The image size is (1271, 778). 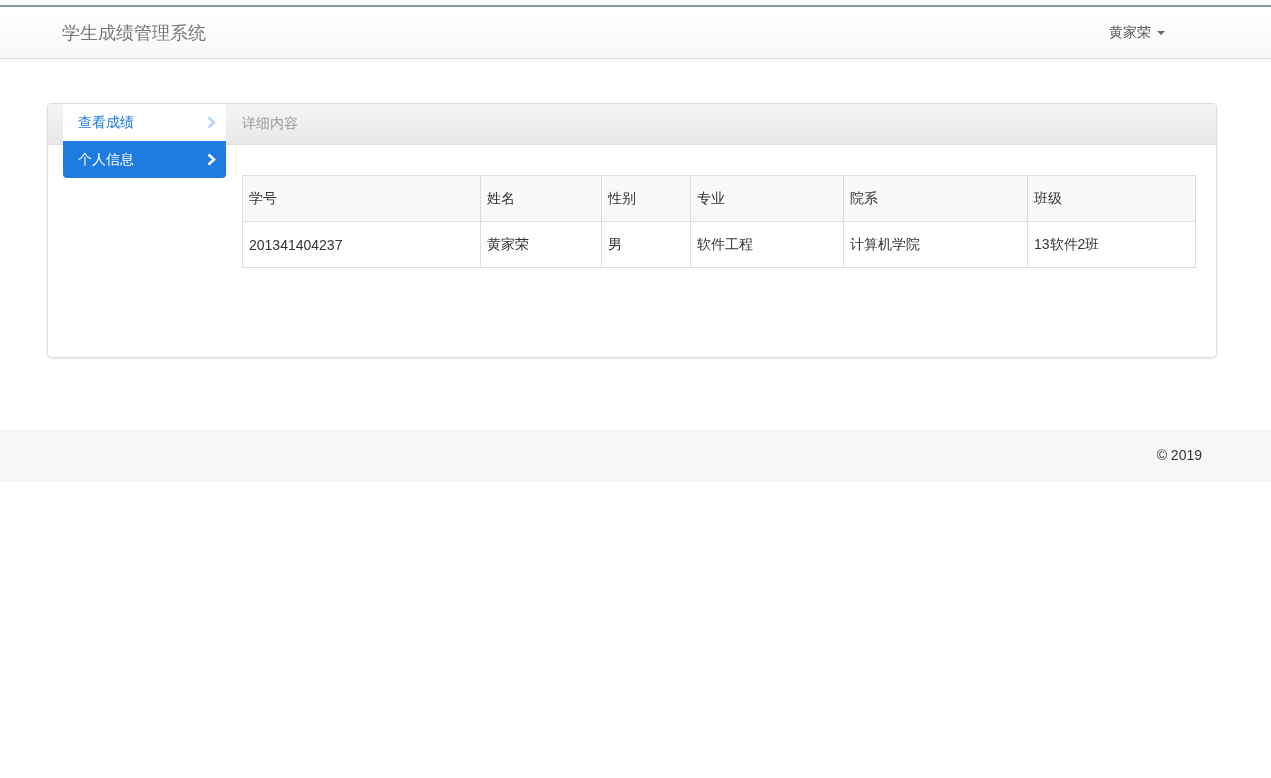 What do you see at coordinates (1161, 32) in the screenshot?
I see `caret-icon` at bounding box center [1161, 32].